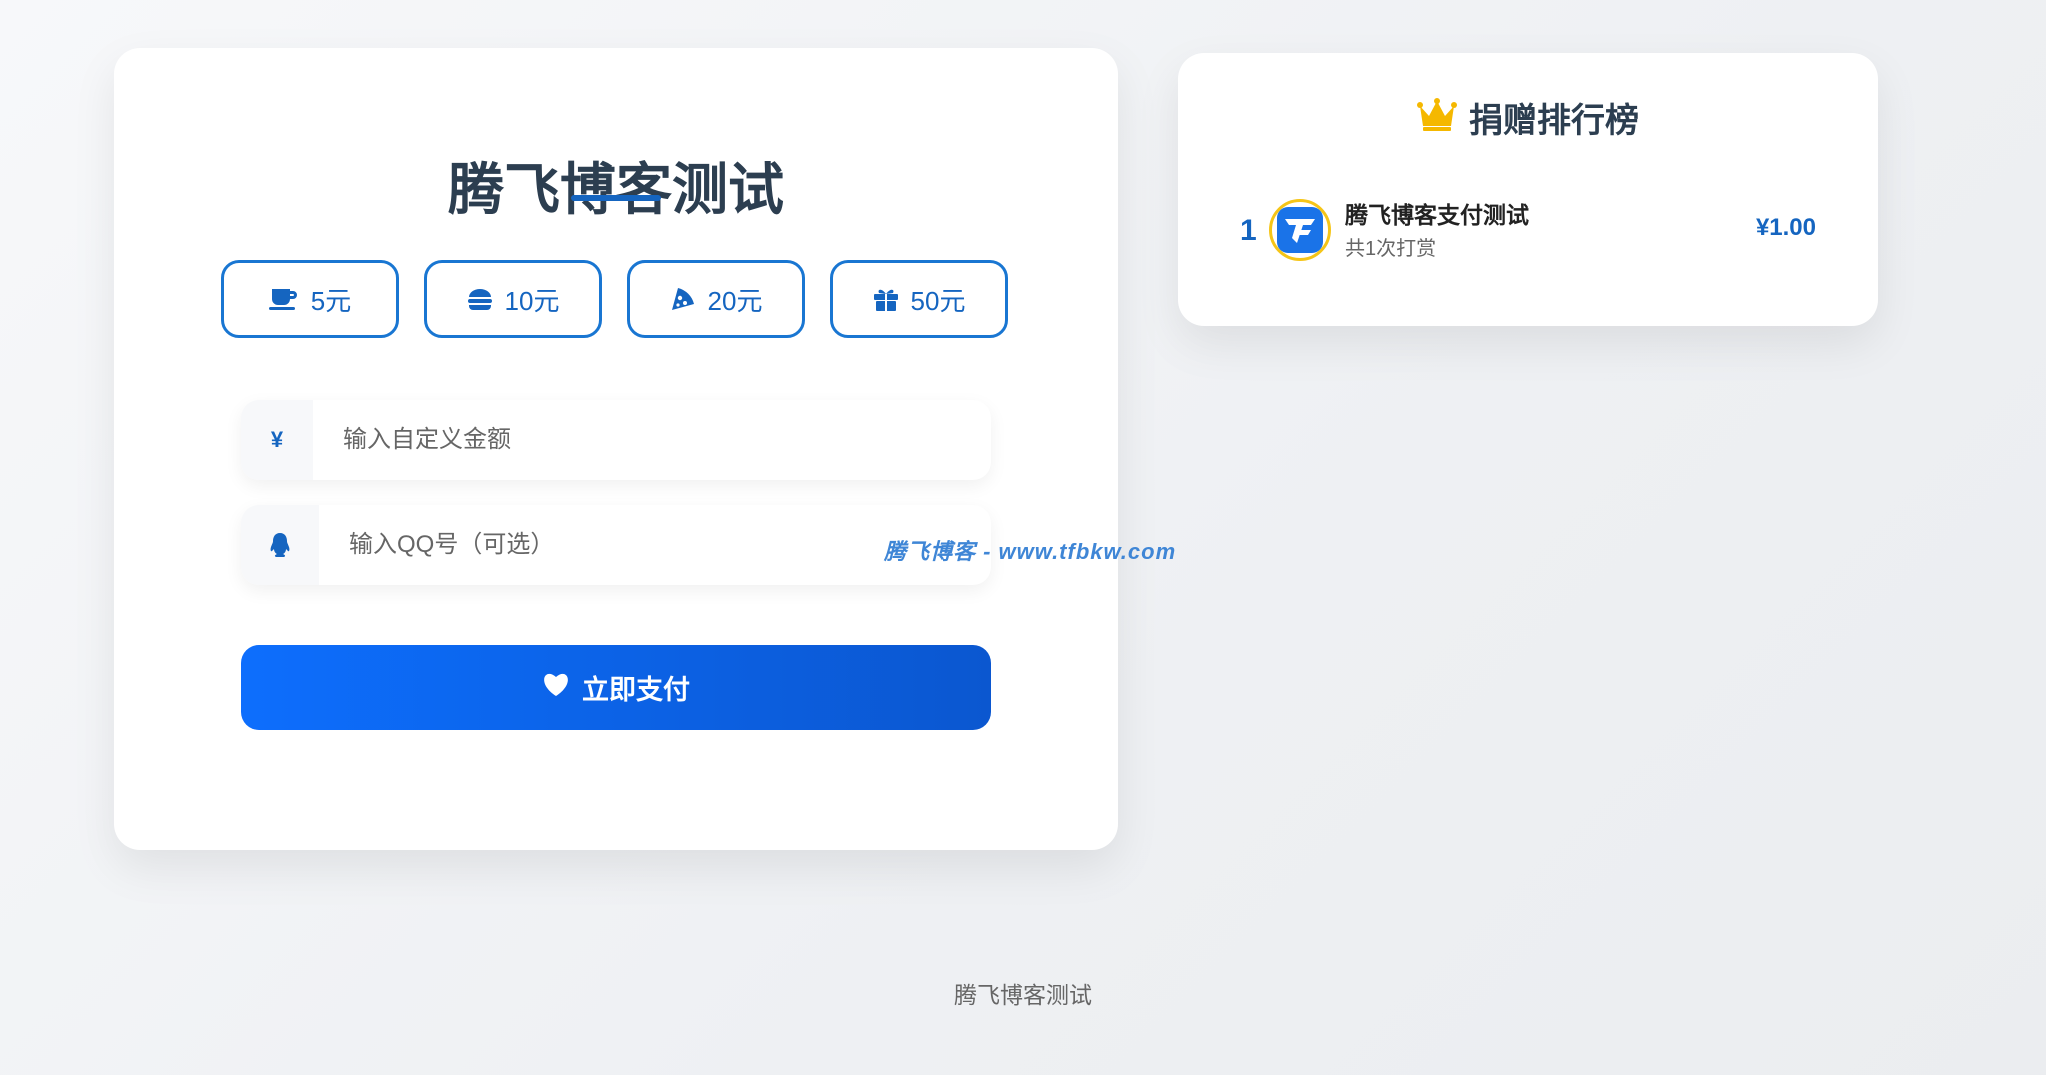 The image size is (2046, 1075). What do you see at coordinates (1528, 189) in the screenshot?
I see `donation-ranking-card: 捐赠排行榜 1 腾飞博客支付测试 共1次打赏 ¥1.00` at bounding box center [1528, 189].